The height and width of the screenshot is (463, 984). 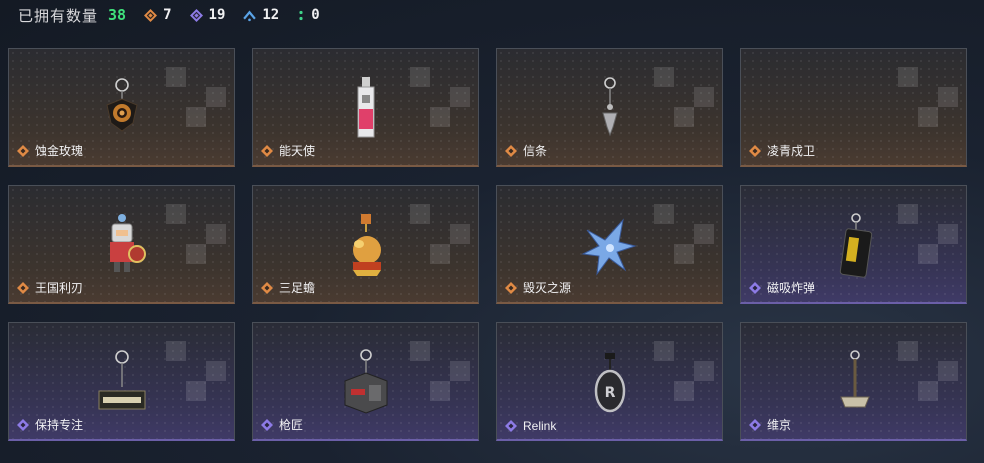 I want to click on charm-card: 信条, so click(x=609, y=107).